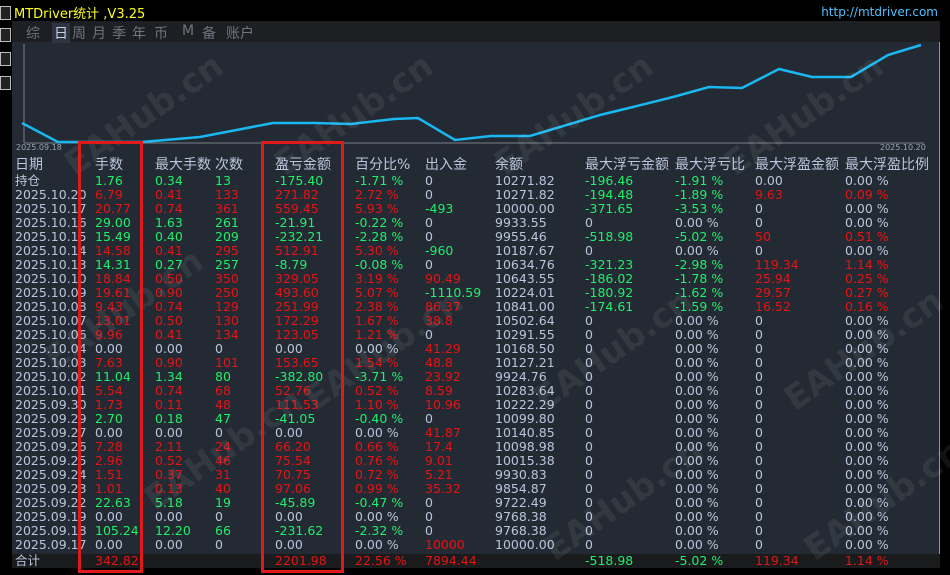 This screenshot has width=950, height=575. I want to click on cell-date: 2025.10.07, so click(51, 320).